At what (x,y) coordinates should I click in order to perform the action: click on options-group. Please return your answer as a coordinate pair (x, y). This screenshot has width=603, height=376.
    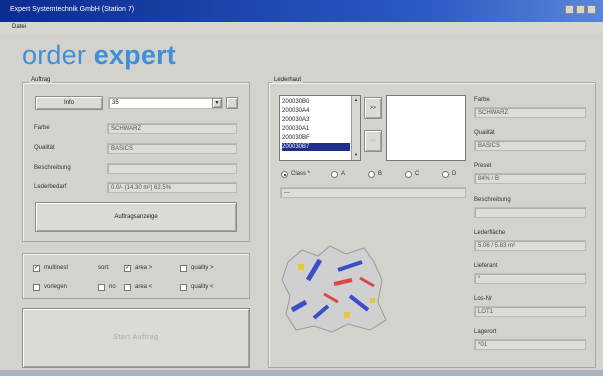
    Looking at the image, I should click on (136, 276).